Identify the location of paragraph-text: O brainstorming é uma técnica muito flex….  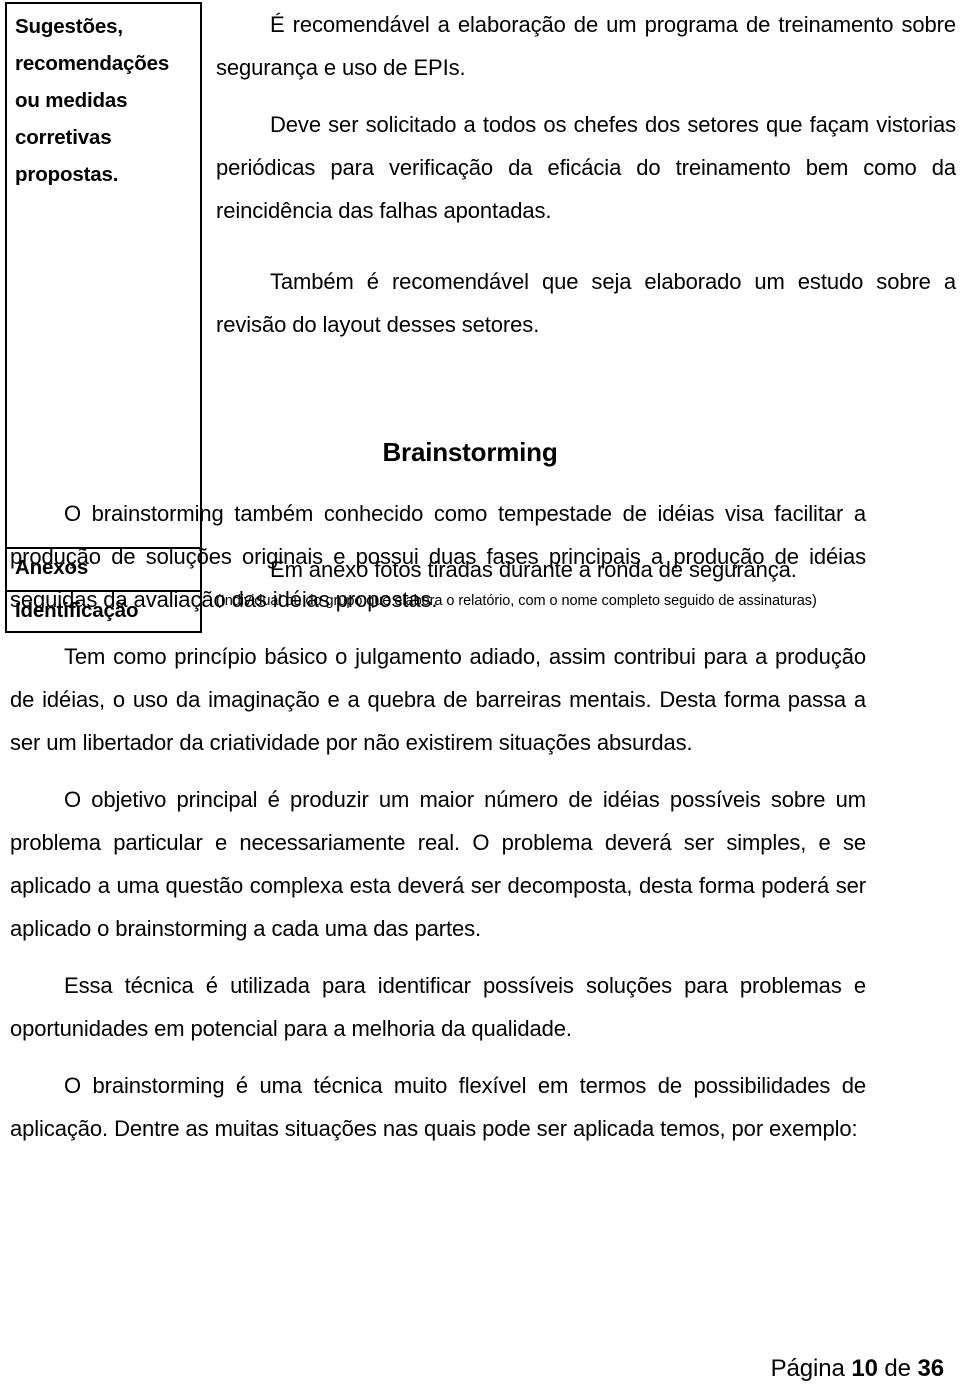
(438, 1107).